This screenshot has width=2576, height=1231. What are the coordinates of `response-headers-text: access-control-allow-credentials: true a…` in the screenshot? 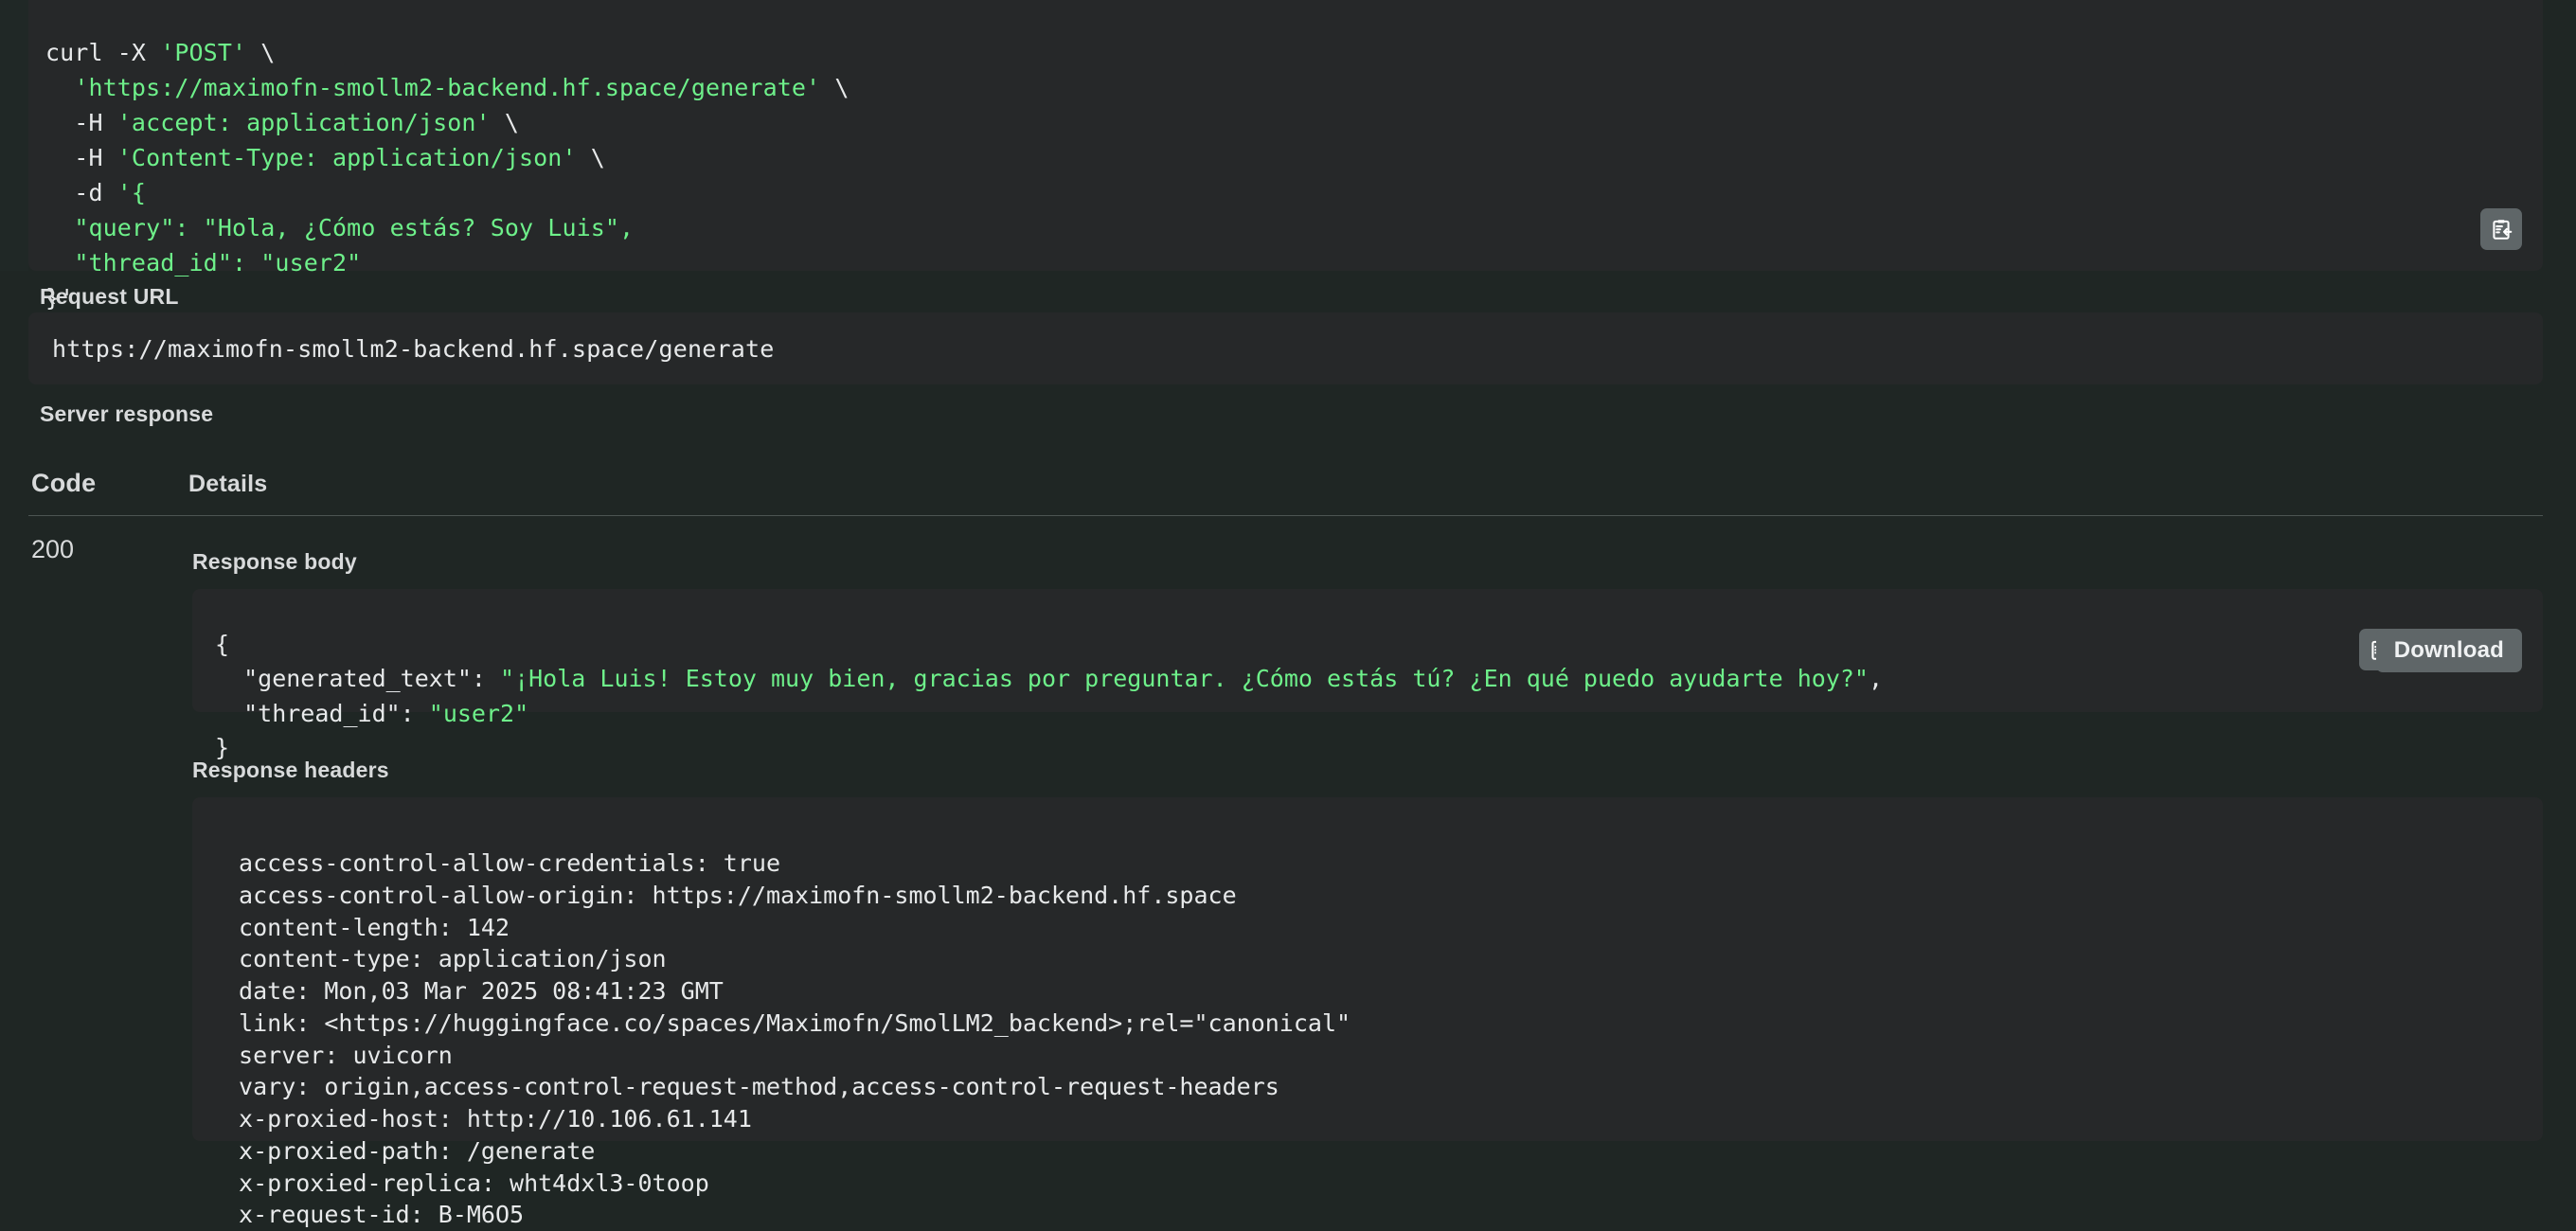 It's located at (795, 1039).